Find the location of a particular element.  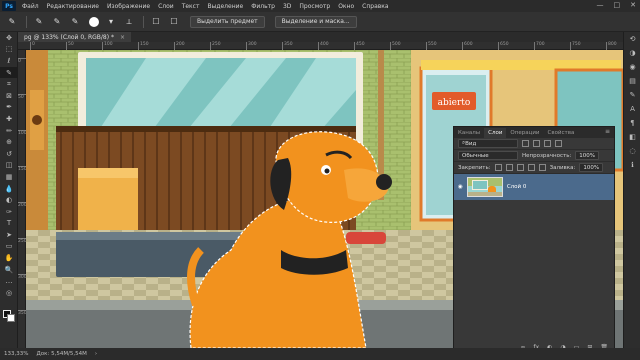

lock-transparent-icon is located at coordinates (498, 167).